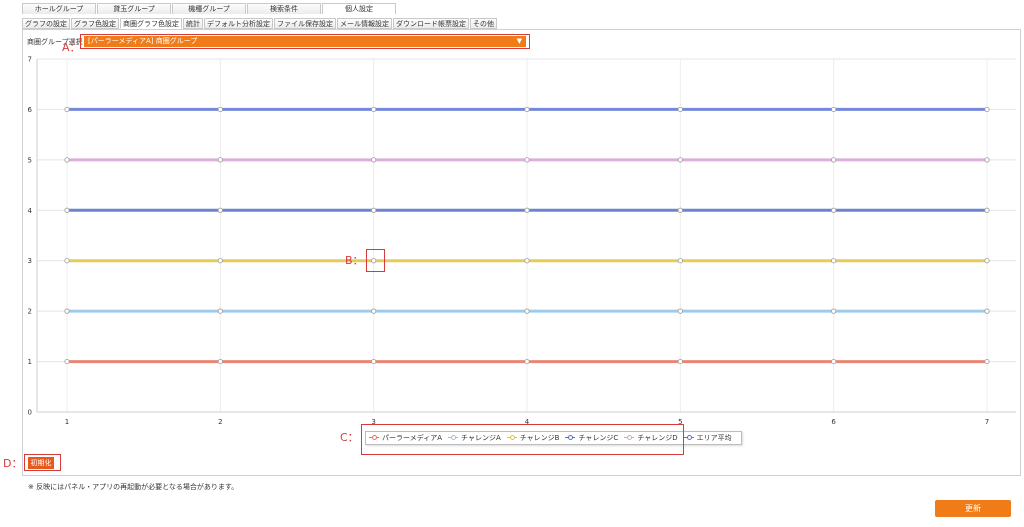  Describe the element at coordinates (688, 438) in the screenshot. I see `legend-marker-icon` at that location.